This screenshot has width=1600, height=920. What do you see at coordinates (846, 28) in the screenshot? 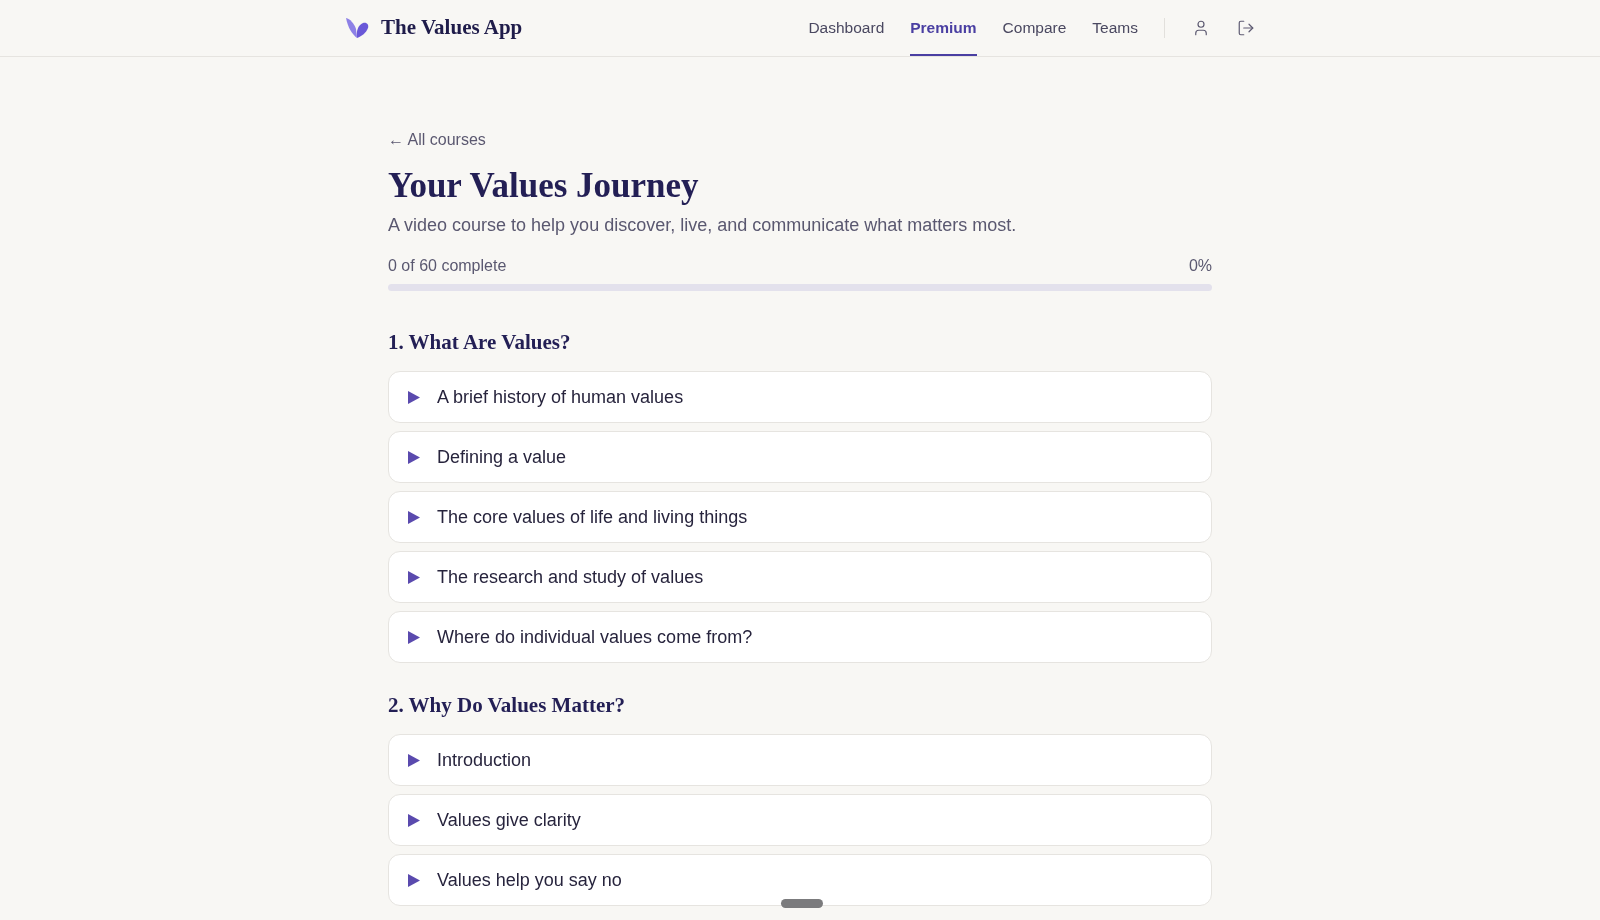
I see `nav-tab: Dashboard` at bounding box center [846, 28].